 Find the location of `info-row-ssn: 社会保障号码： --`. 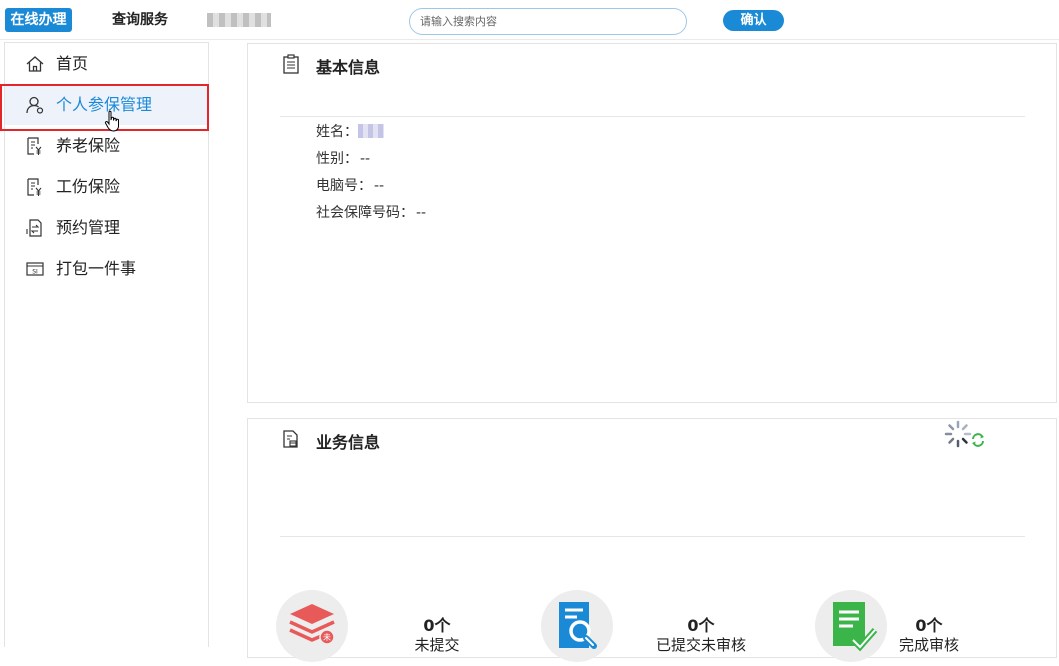

info-row-ssn: 社会保障号码： -- is located at coordinates (371, 212).